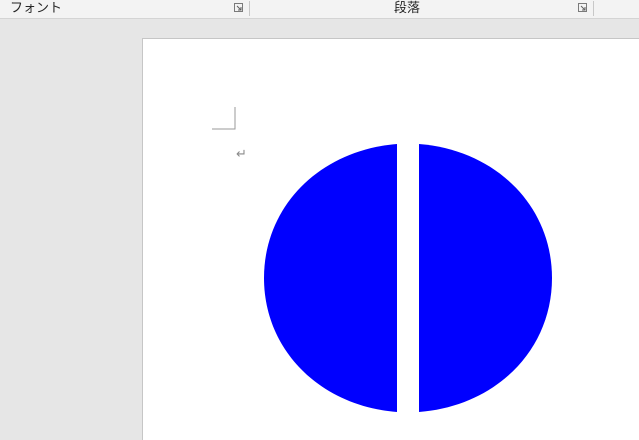 Image resolution: width=639 pixels, height=440 pixels. What do you see at coordinates (224, 118) in the screenshot?
I see `page-margin-corner-icon` at bounding box center [224, 118].